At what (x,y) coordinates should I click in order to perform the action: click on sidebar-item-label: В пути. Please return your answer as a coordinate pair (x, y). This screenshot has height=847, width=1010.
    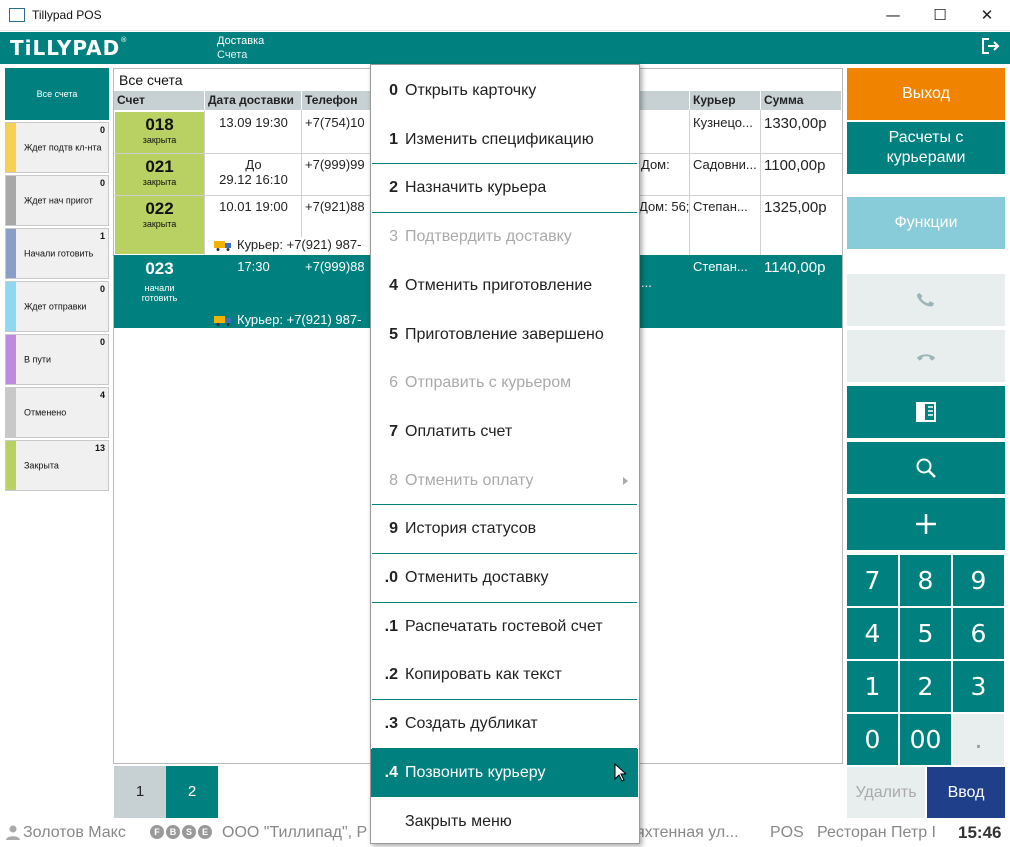
    Looking at the image, I should click on (38, 359).